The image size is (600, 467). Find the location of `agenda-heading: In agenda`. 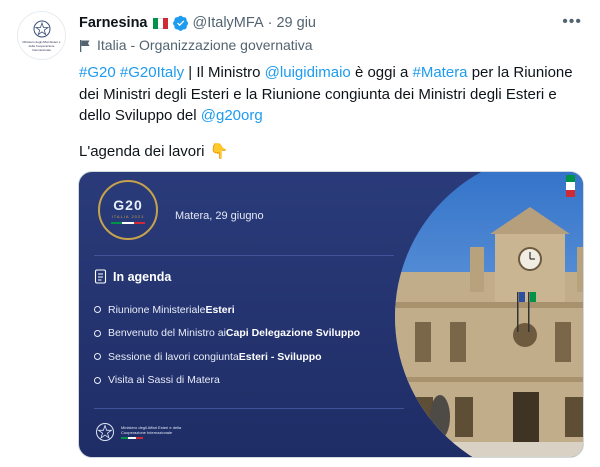

agenda-heading: In agenda is located at coordinates (132, 276).